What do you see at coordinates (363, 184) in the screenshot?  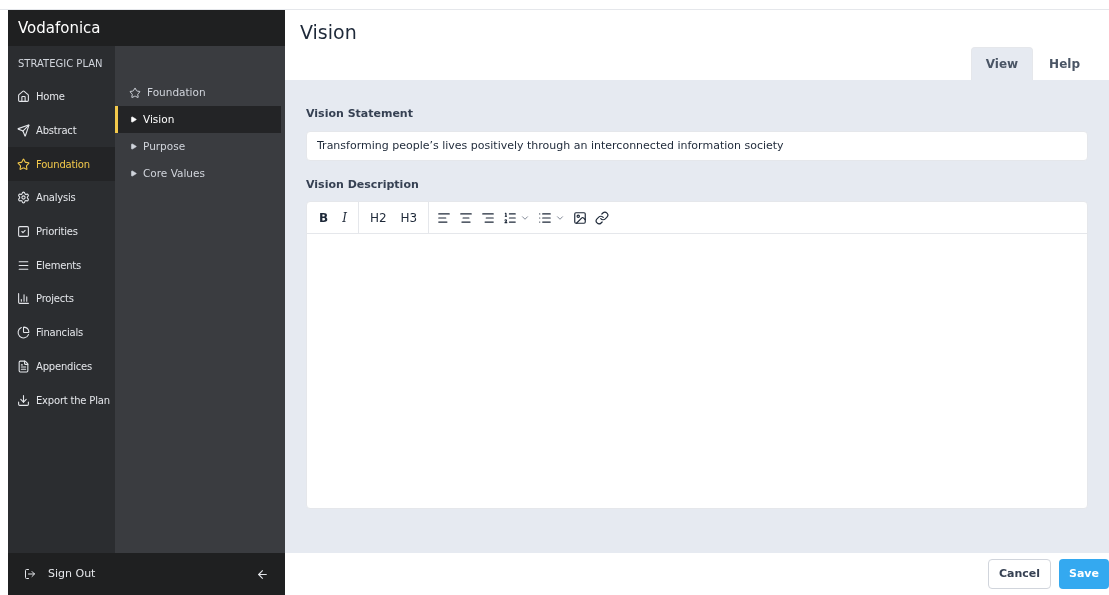 I see `field-label: Vision Description` at bounding box center [363, 184].